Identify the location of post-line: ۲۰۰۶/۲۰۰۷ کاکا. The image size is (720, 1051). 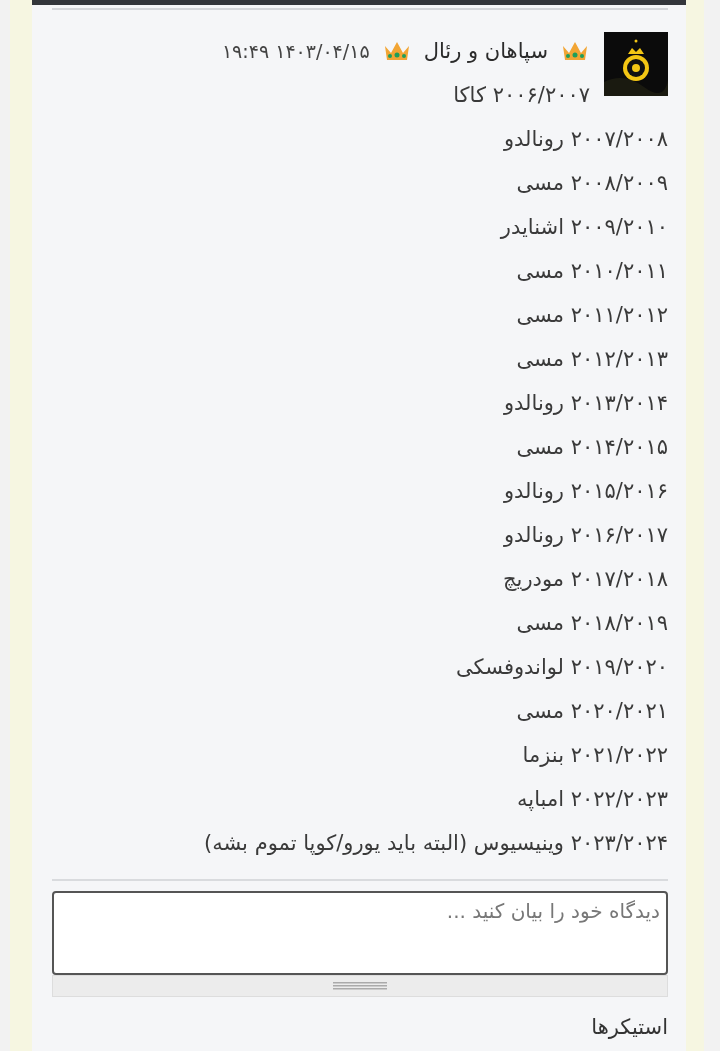
(521, 95).